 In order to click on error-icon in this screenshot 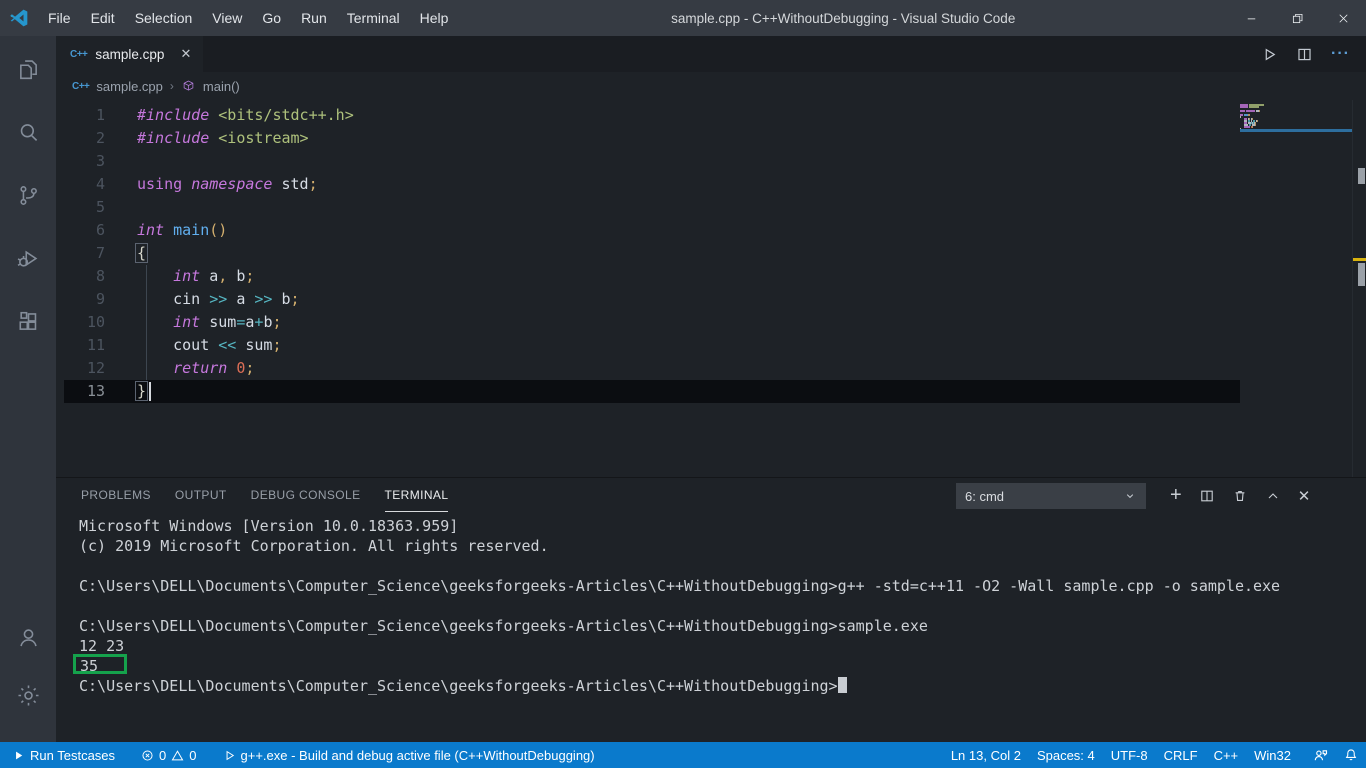, I will do `click(147, 755)`.